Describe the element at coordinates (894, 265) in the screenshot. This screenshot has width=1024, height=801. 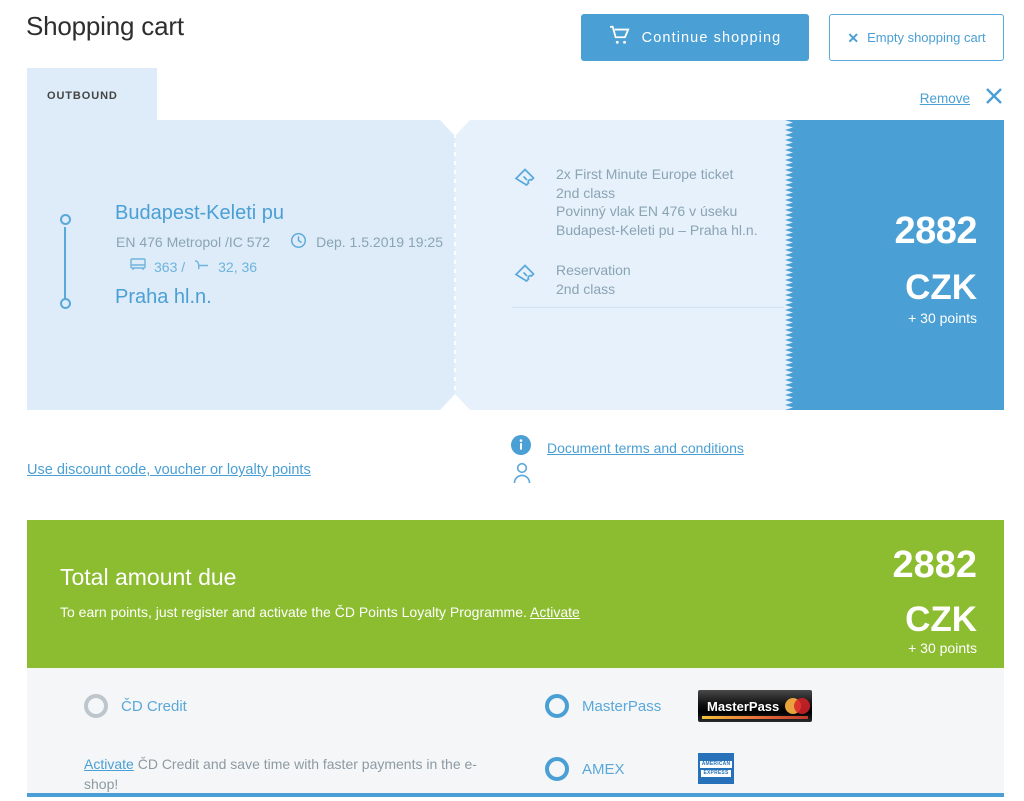
I see `ticket-price: 2882 CZK + 30 points` at that location.